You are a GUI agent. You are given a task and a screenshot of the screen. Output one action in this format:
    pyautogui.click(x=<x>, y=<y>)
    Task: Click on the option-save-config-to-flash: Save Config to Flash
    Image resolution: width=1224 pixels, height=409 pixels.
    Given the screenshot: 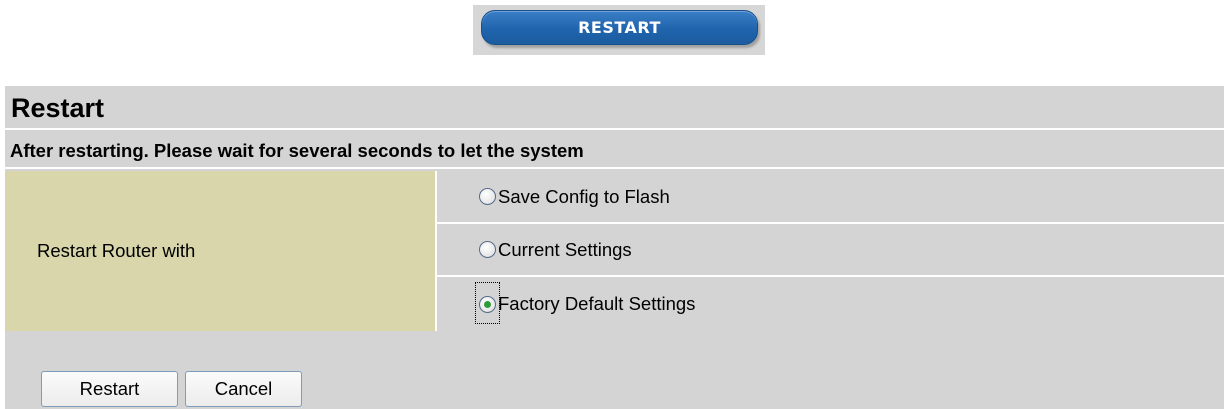 What is the action you would take?
    pyautogui.click(x=830, y=197)
    